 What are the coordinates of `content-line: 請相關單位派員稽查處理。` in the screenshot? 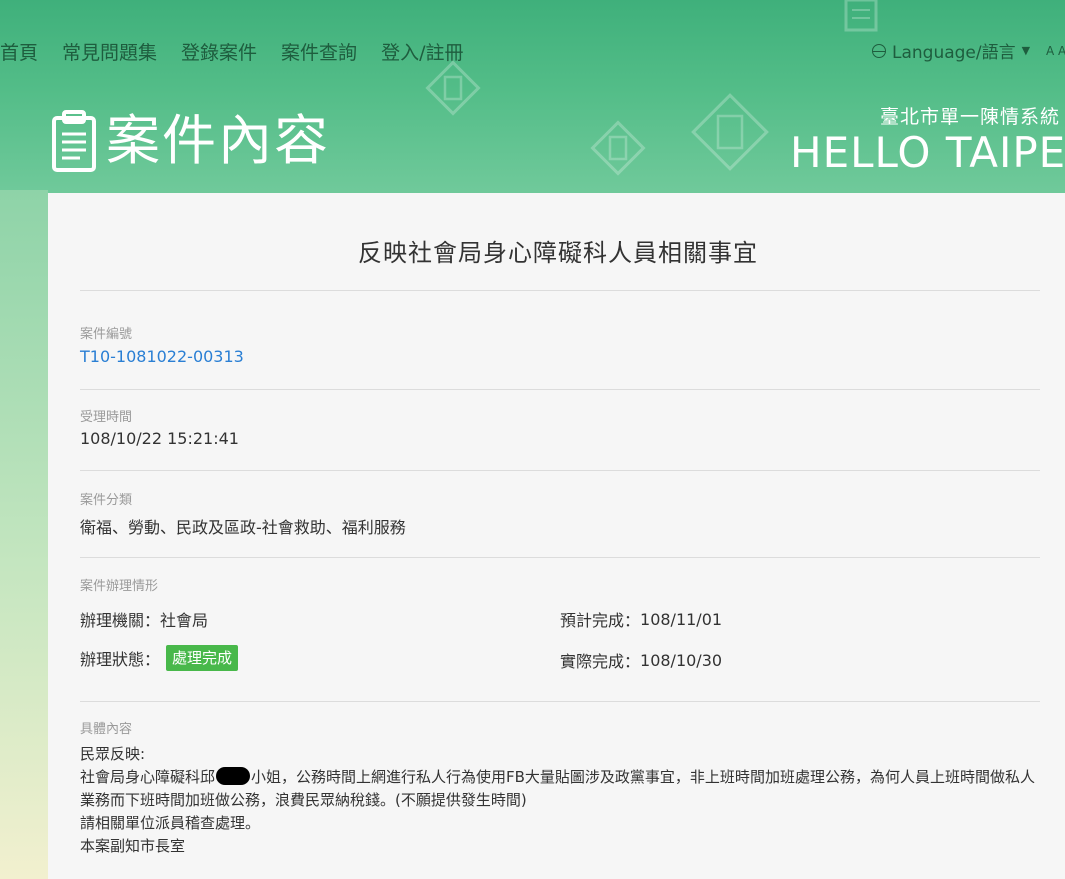 It's located at (170, 823).